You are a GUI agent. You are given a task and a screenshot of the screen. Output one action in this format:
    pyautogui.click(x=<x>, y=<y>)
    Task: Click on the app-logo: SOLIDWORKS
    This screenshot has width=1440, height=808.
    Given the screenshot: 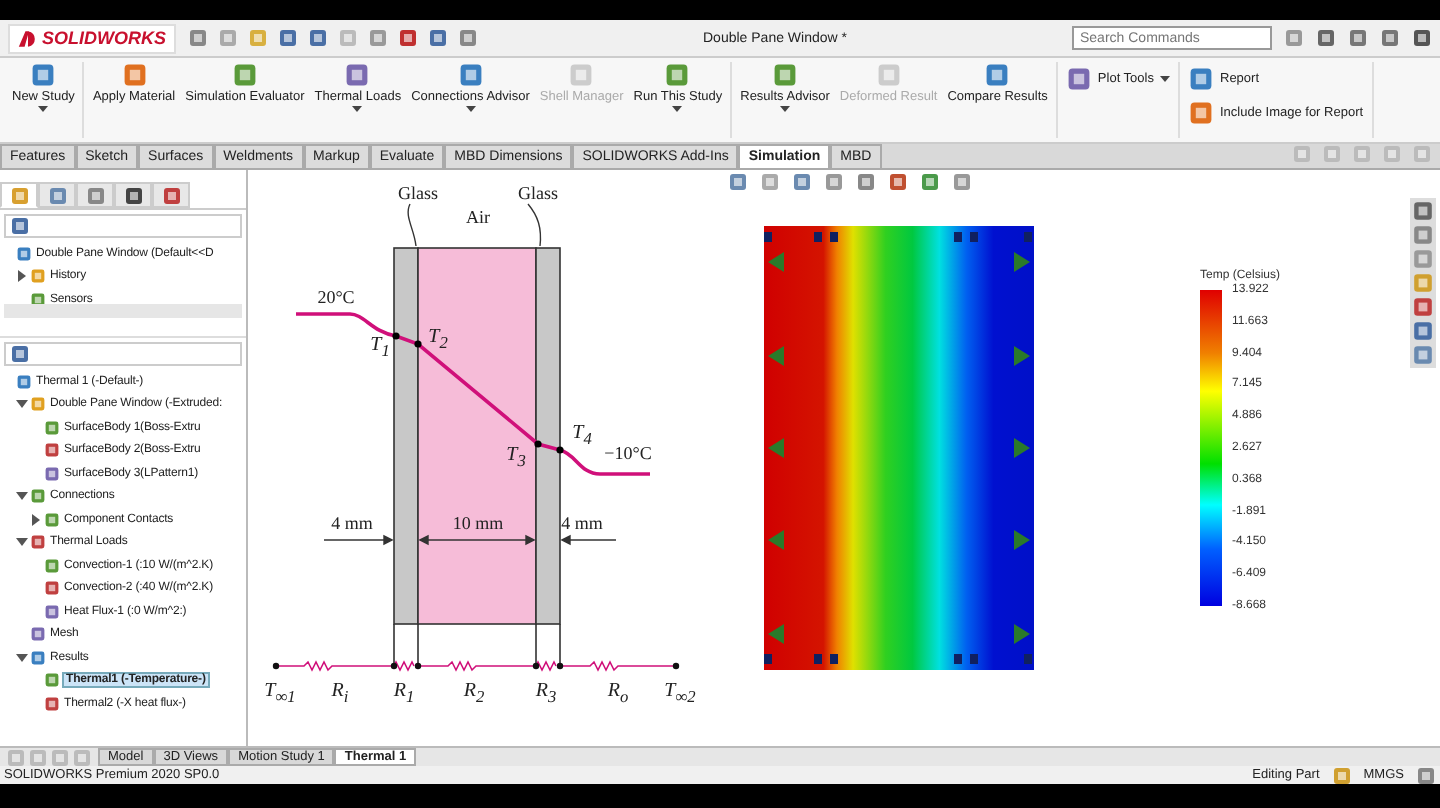 What is the action you would take?
    pyautogui.click(x=92, y=38)
    